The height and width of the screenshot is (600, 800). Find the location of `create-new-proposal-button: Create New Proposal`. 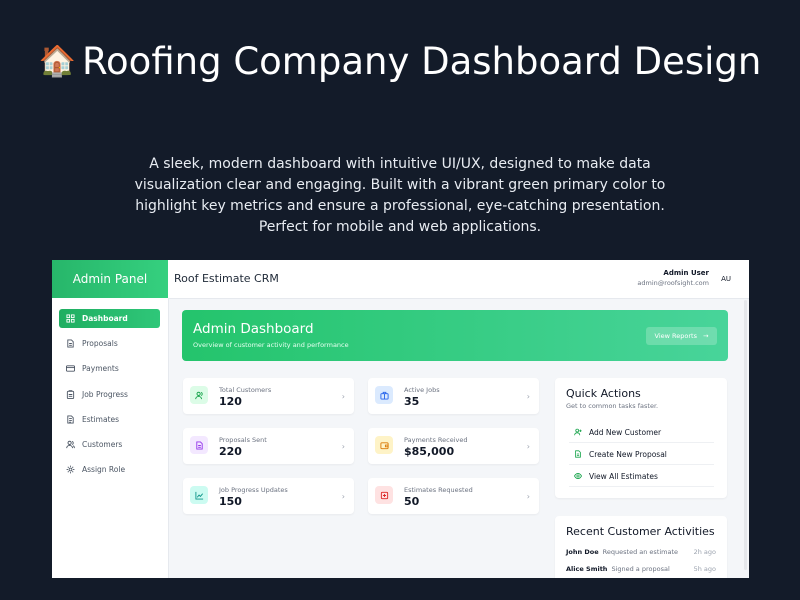

create-new-proposal-button: Create New Proposal is located at coordinates (641, 454).